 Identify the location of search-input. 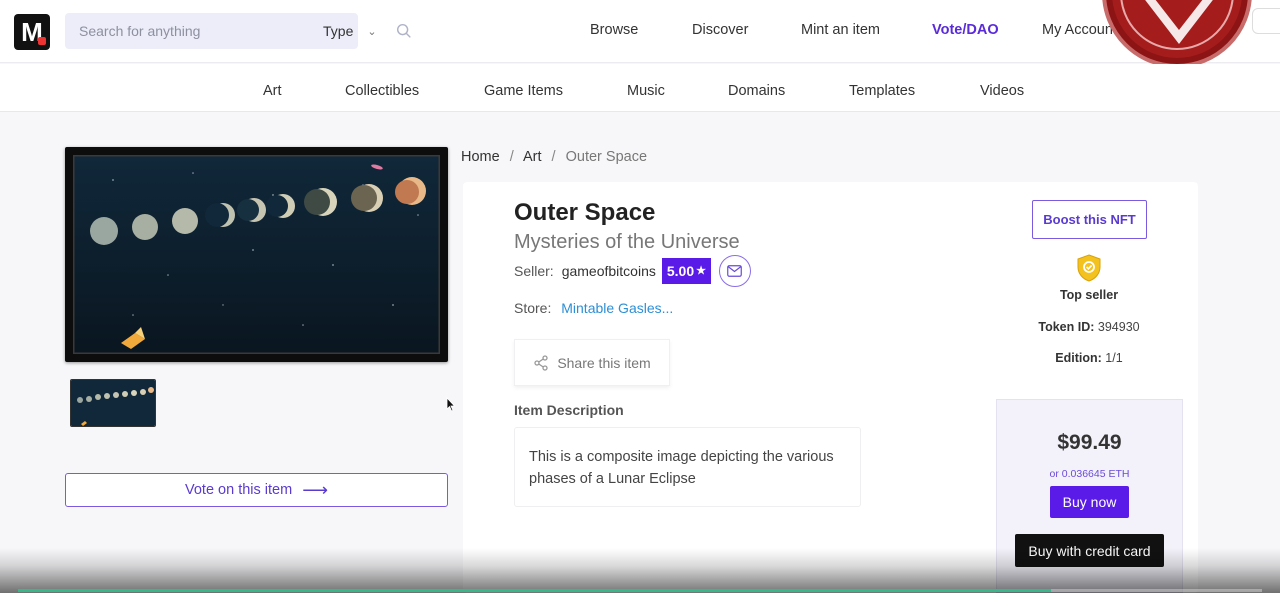
(151, 31).